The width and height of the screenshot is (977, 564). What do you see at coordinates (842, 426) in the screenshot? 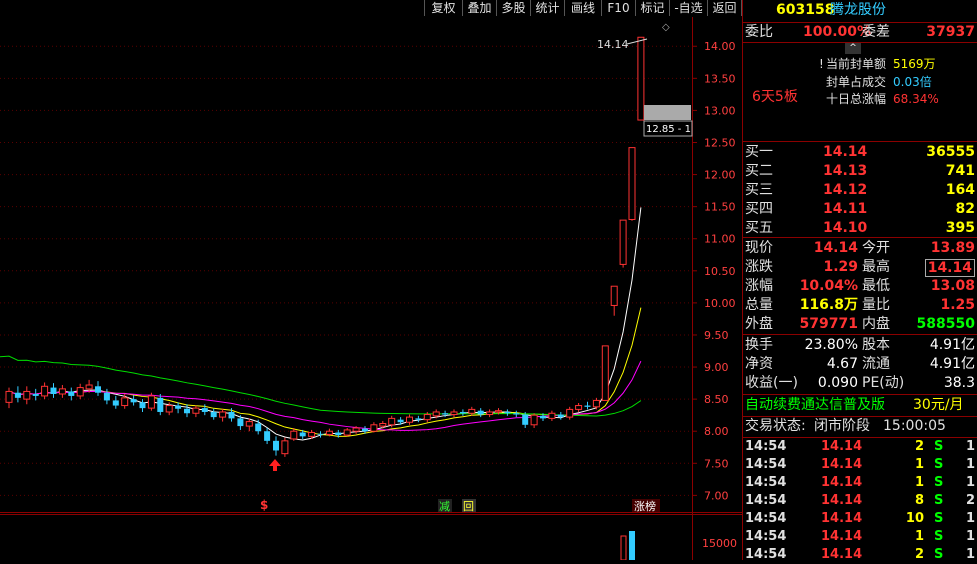
I see `trade-state-value: 闭市阶段` at bounding box center [842, 426].